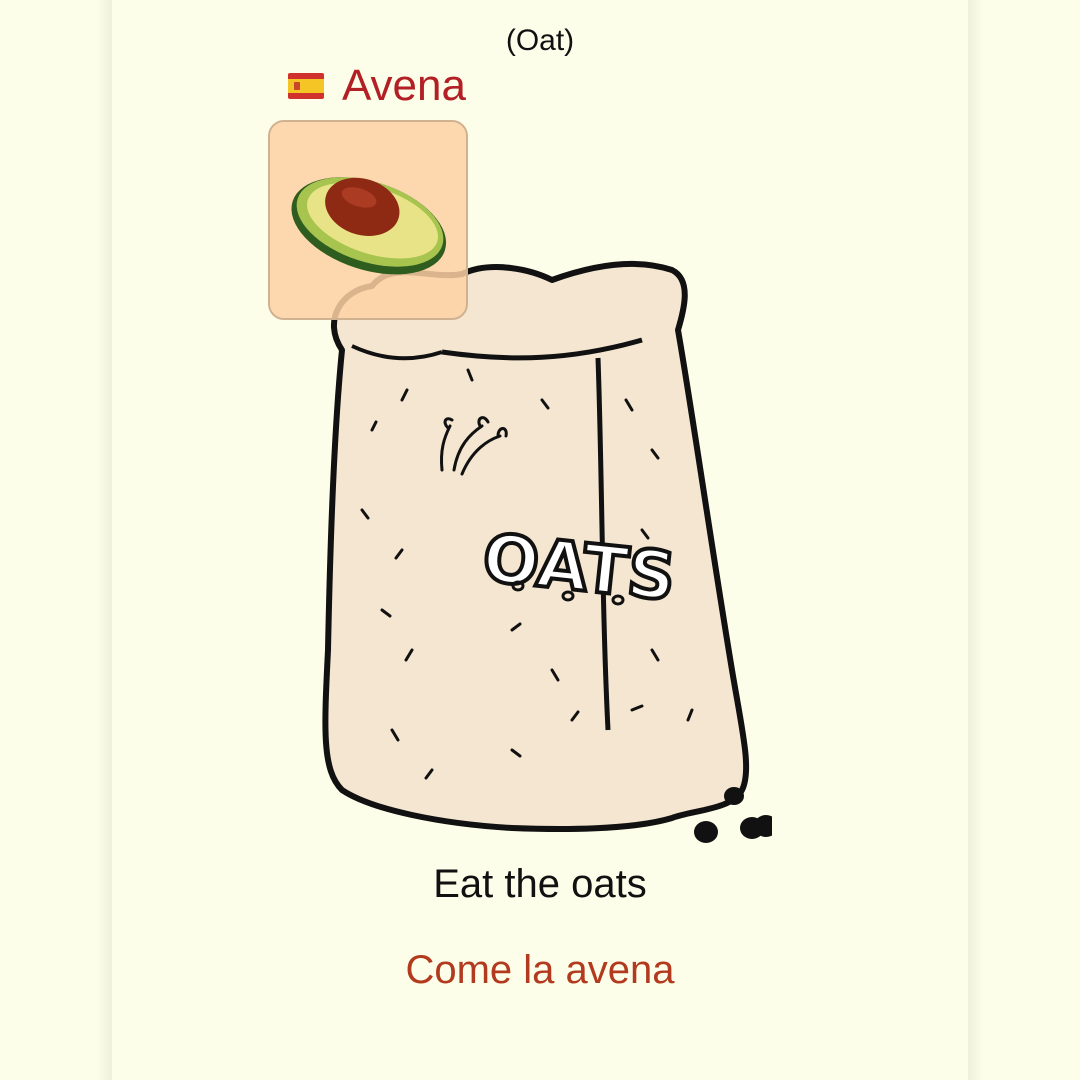 This screenshot has width=1080, height=1080. What do you see at coordinates (104, 540) in the screenshot?
I see `page-shadow-left` at bounding box center [104, 540].